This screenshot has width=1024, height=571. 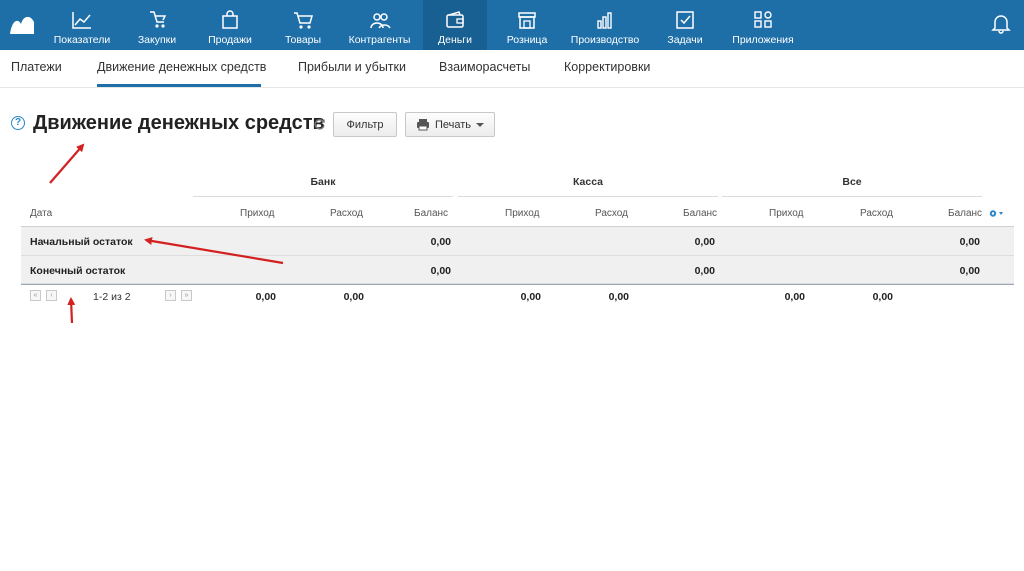 I want to click on nav-label: Товары, so click(x=303, y=40).